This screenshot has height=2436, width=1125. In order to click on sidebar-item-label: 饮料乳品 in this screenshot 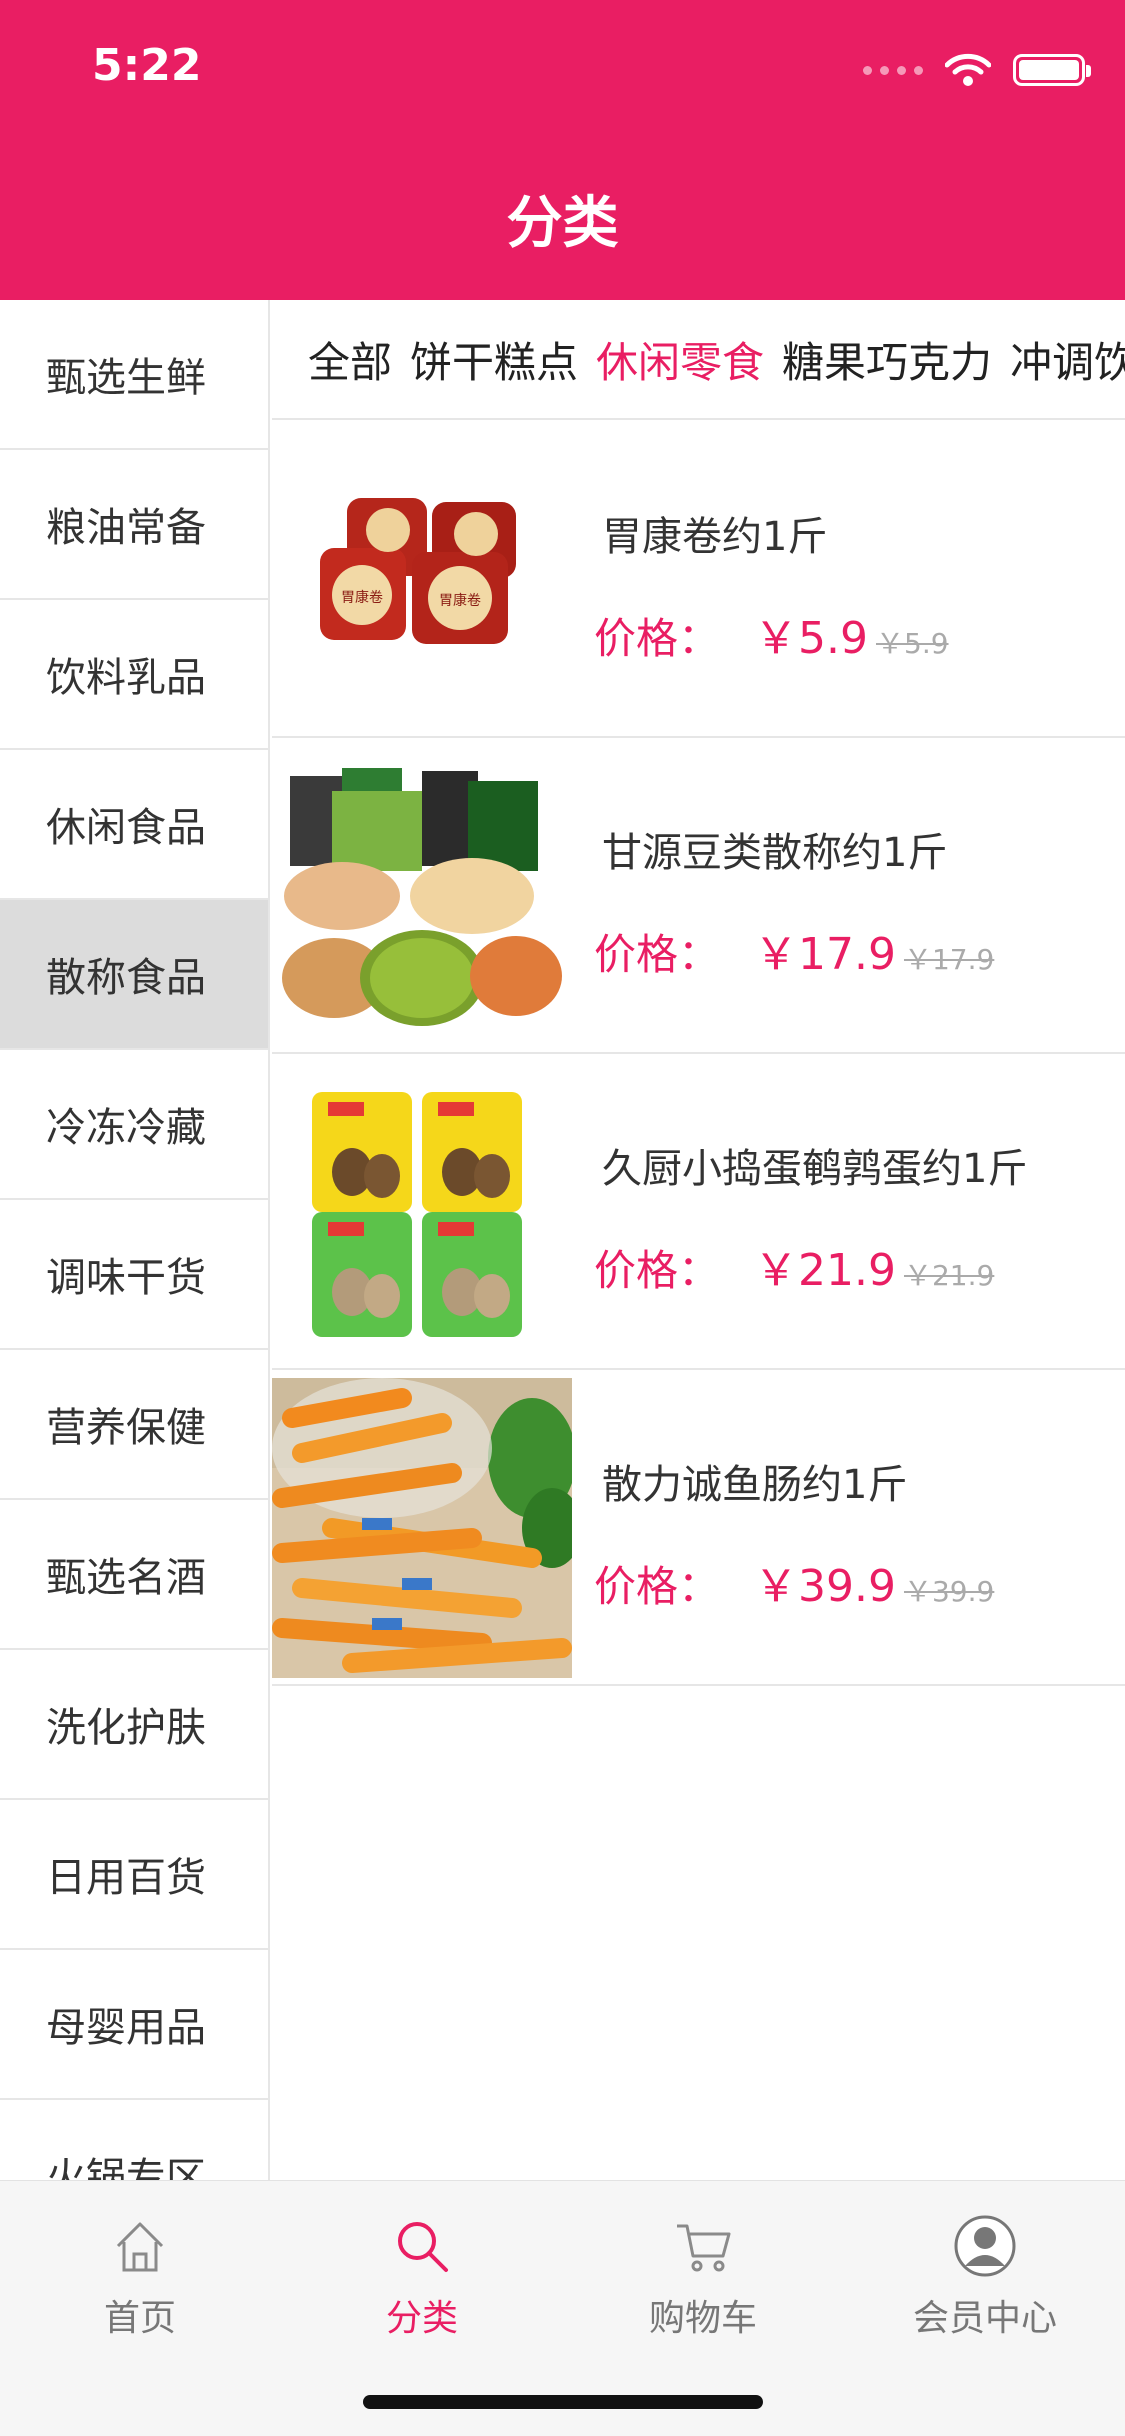, I will do `click(126, 678)`.